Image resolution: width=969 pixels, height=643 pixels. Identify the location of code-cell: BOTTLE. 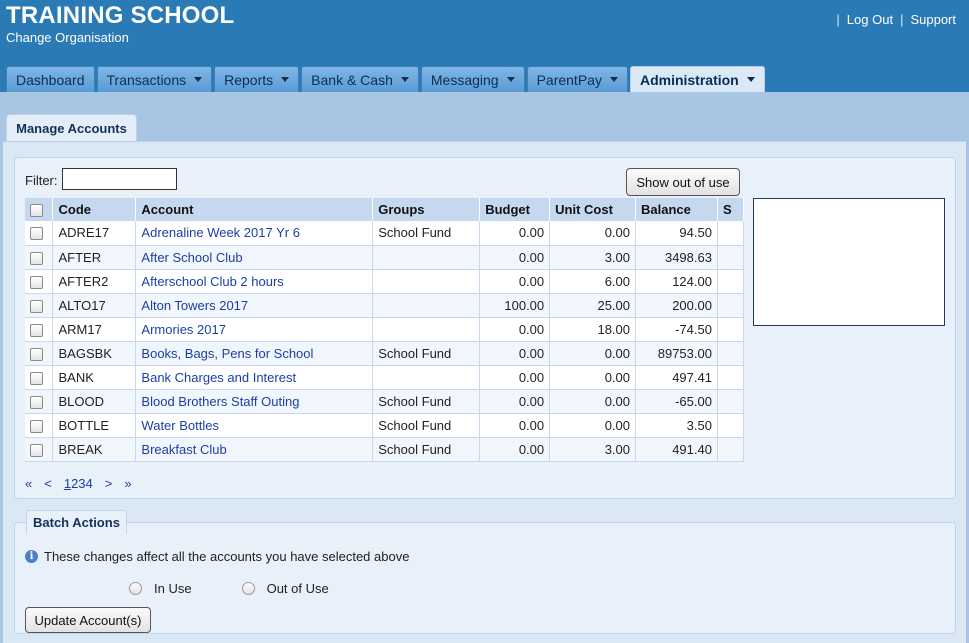
(94, 425).